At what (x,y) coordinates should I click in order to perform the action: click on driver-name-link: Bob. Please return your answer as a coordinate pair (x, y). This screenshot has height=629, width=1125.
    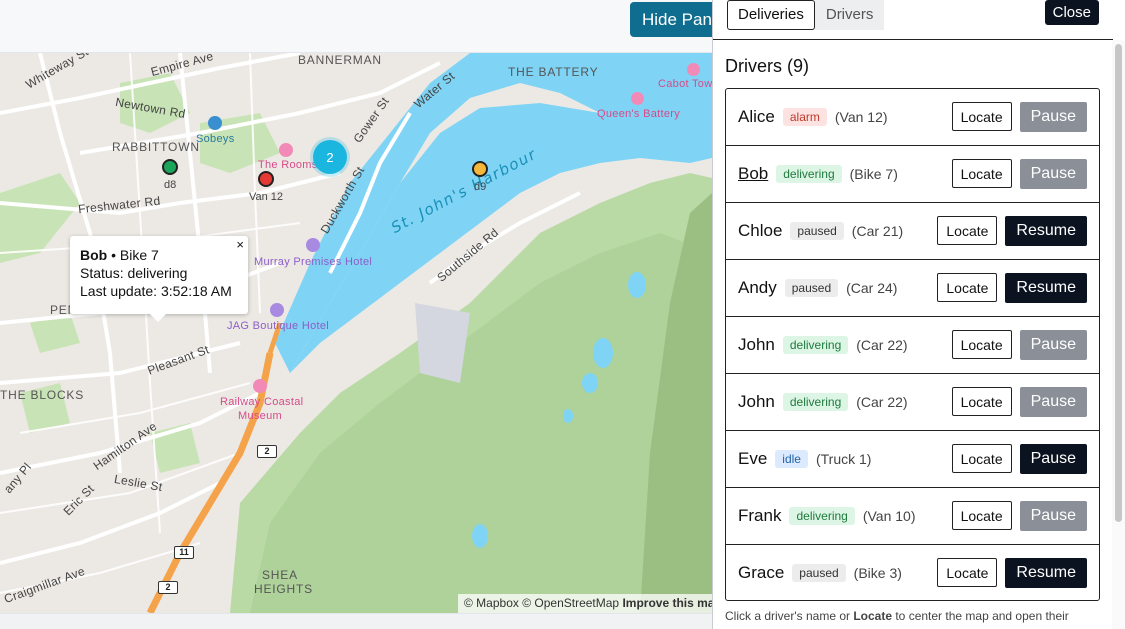
    Looking at the image, I should click on (753, 174).